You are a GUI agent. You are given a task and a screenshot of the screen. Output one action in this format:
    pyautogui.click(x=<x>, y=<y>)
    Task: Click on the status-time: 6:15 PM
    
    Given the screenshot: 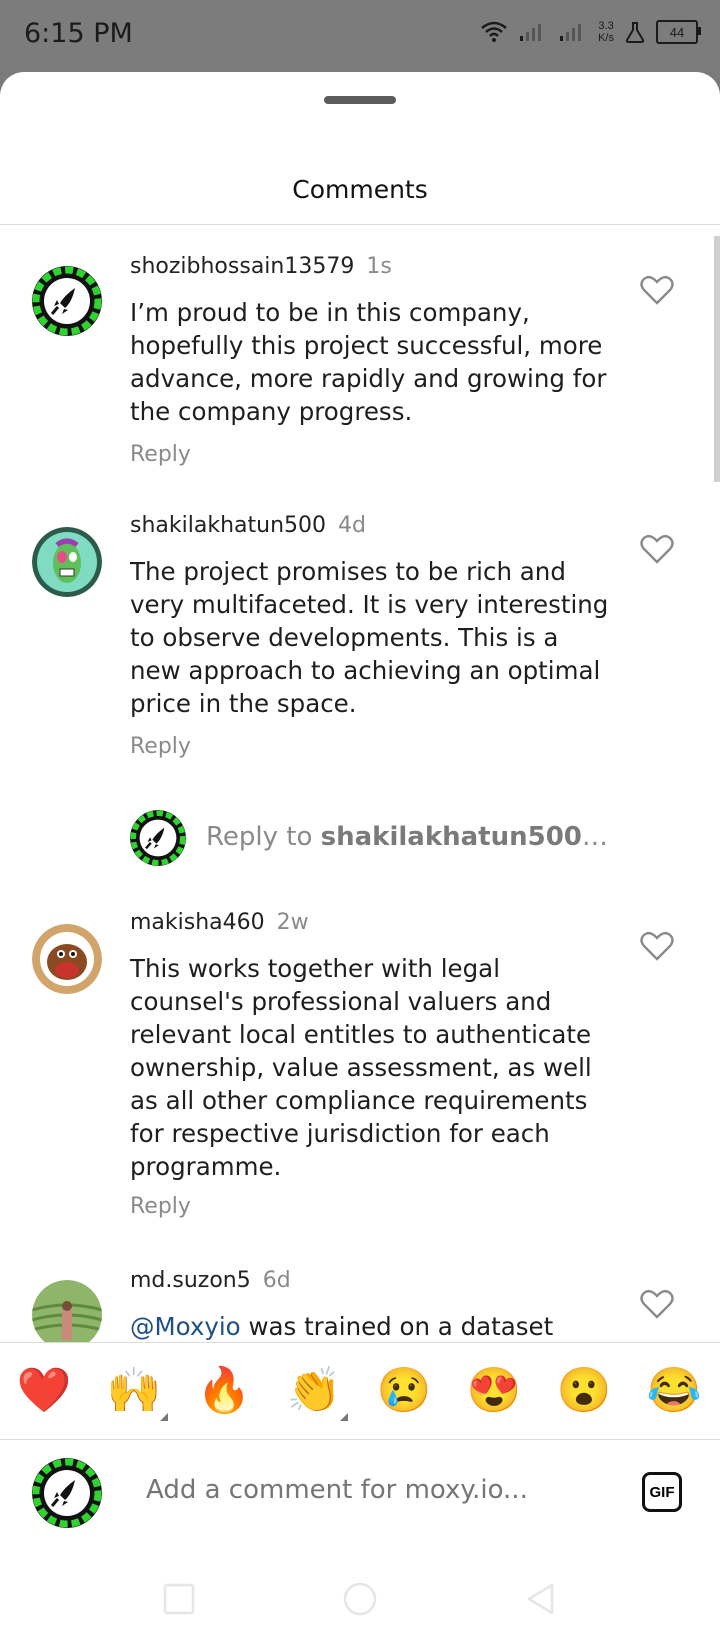 What is the action you would take?
    pyautogui.click(x=78, y=33)
    